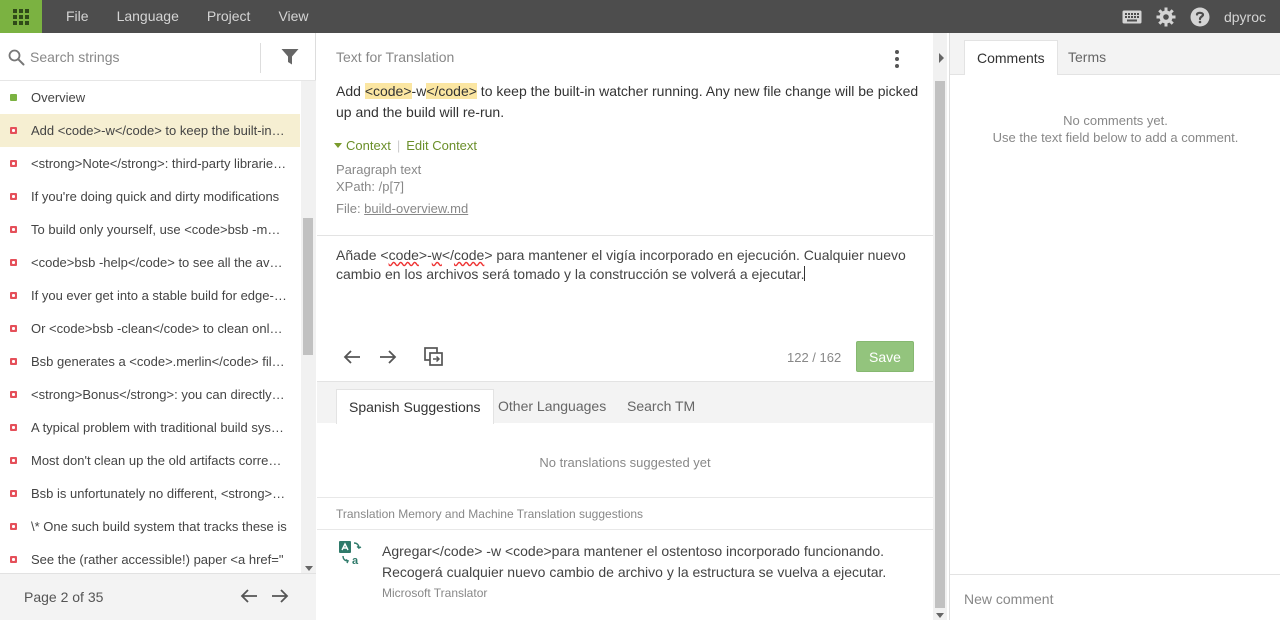 The height and width of the screenshot is (620, 1280). What do you see at coordinates (434, 358) in the screenshot?
I see `copy-source-icon` at bounding box center [434, 358].